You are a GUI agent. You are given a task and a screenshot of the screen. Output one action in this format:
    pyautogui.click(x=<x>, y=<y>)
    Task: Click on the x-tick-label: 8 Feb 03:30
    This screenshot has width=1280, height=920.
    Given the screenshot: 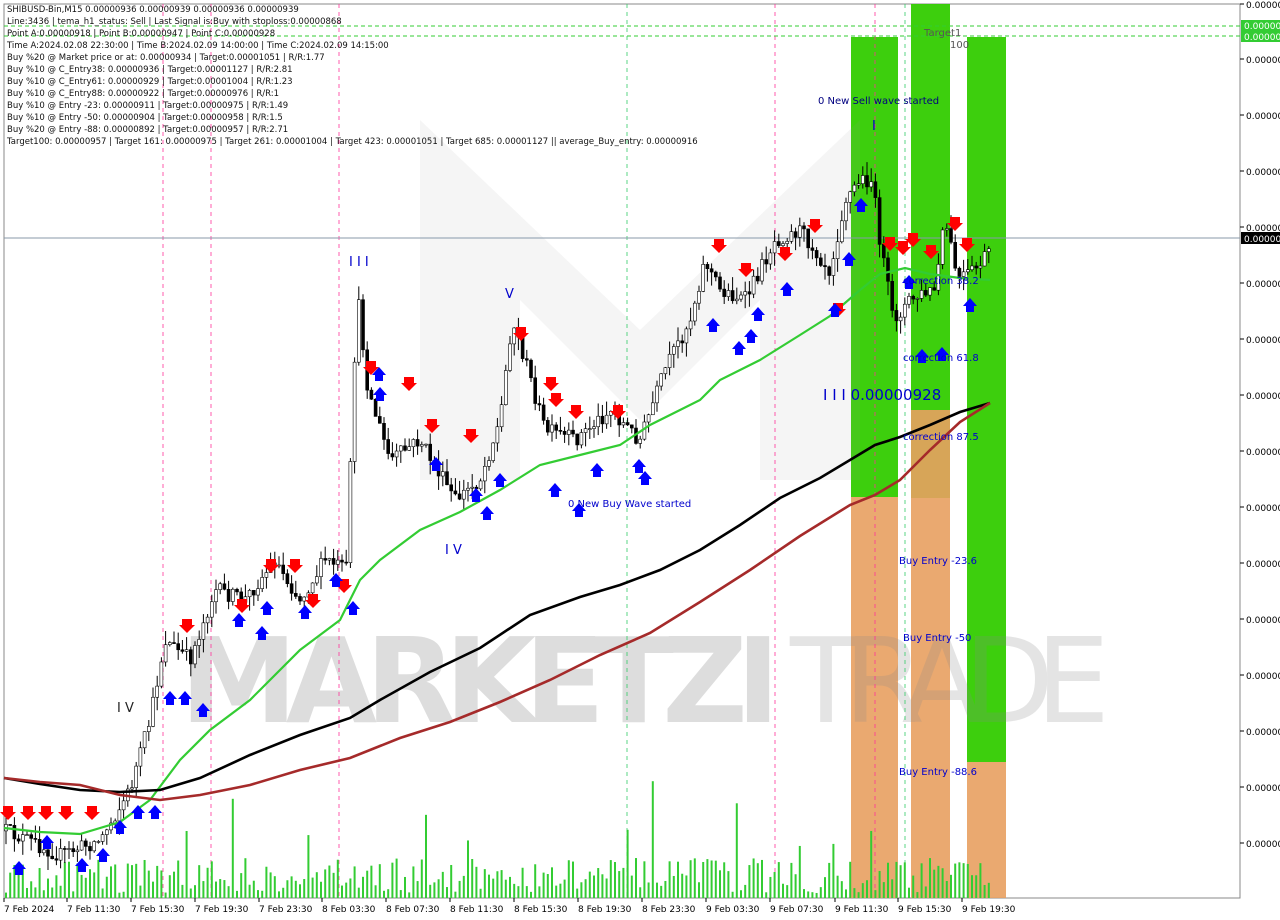 What is the action you would take?
    pyautogui.click(x=349, y=910)
    